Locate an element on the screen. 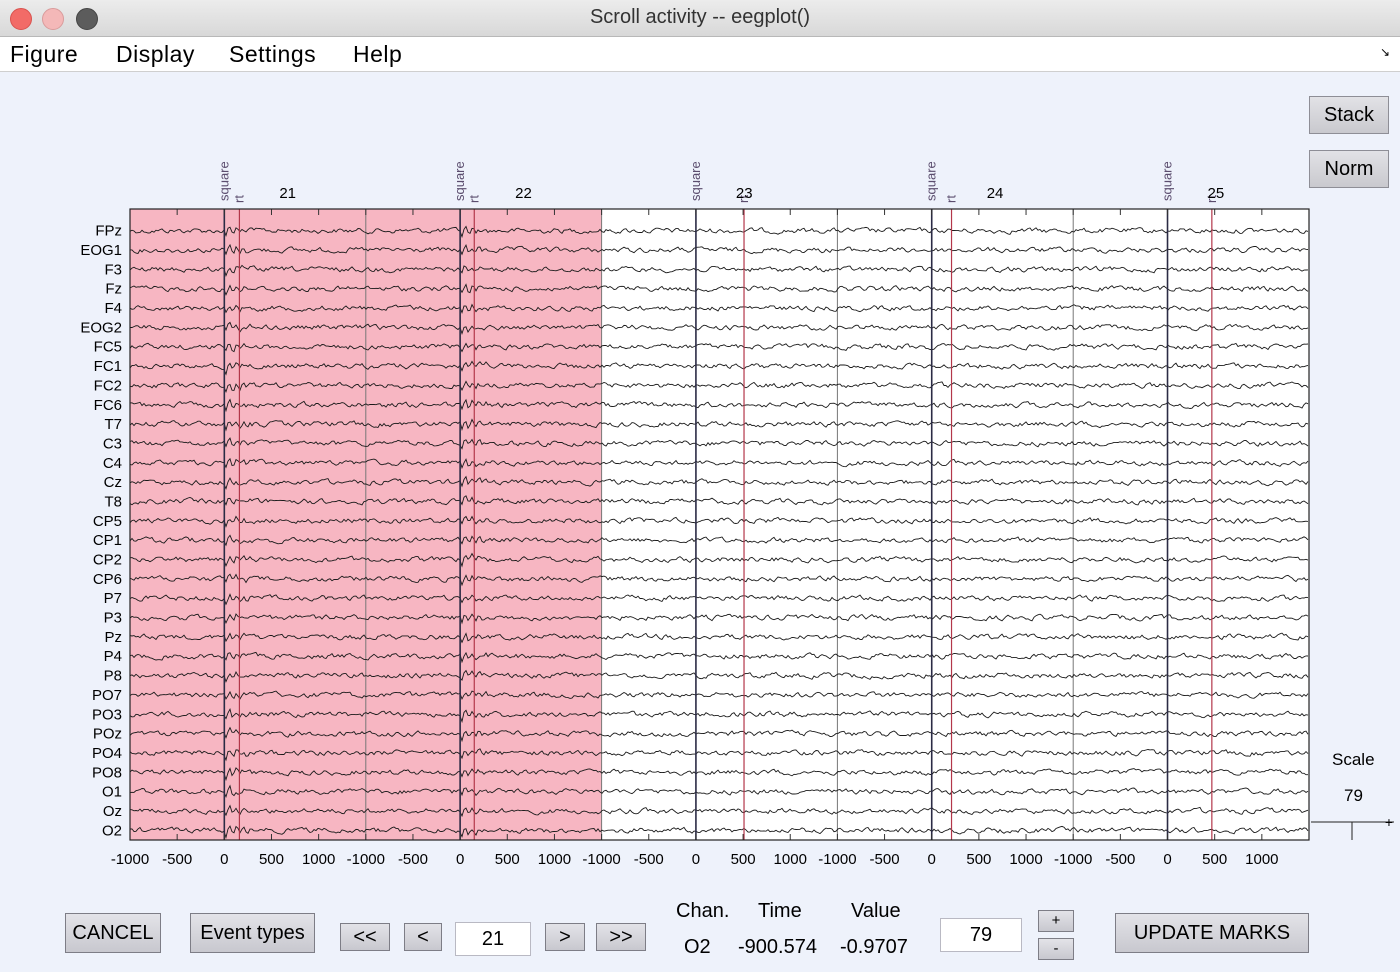  channel-label: CP6 is located at coordinates (107, 579).